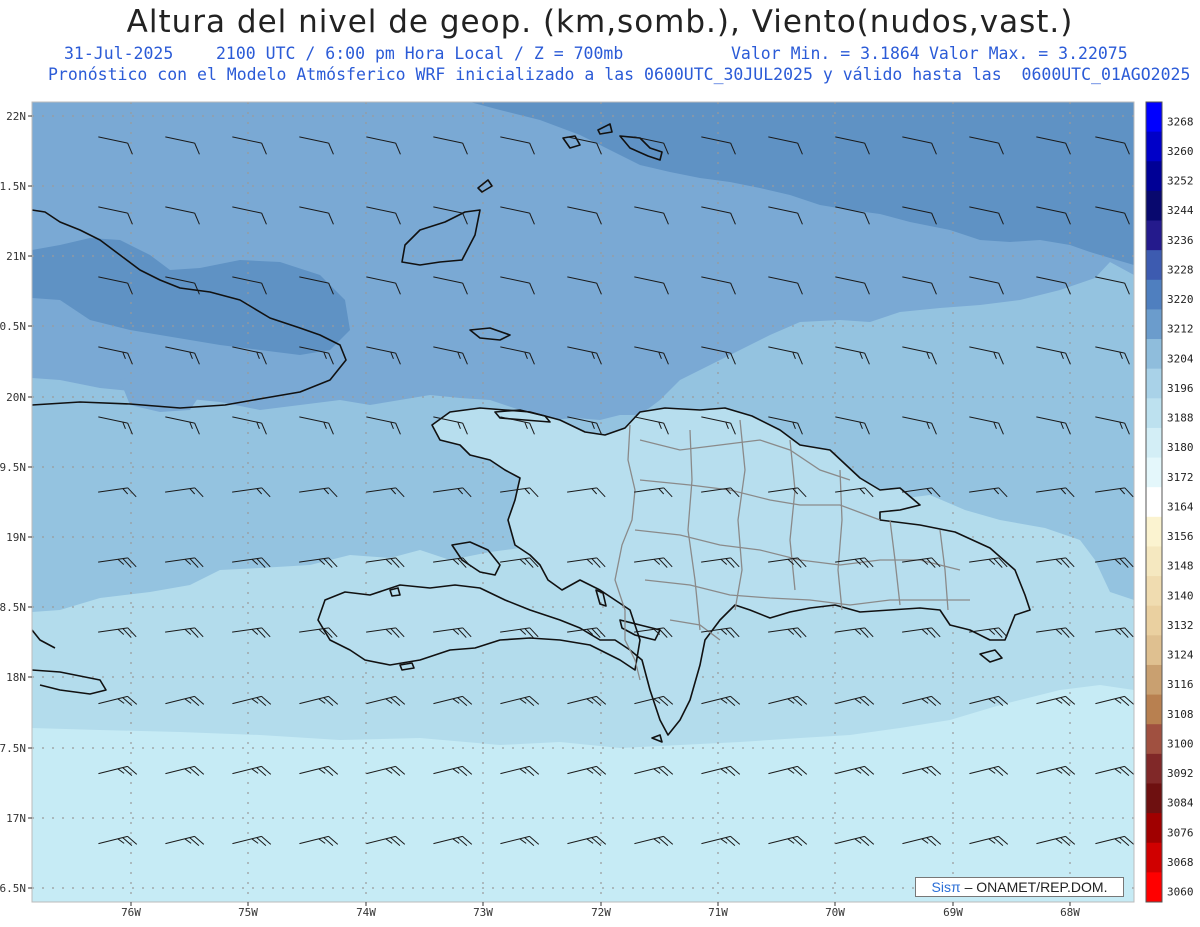 This screenshot has width=1200, height=927. What do you see at coordinates (835, 912) in the screenshot?
I see `lon-label: 70W` at bounding box center [835, 912].